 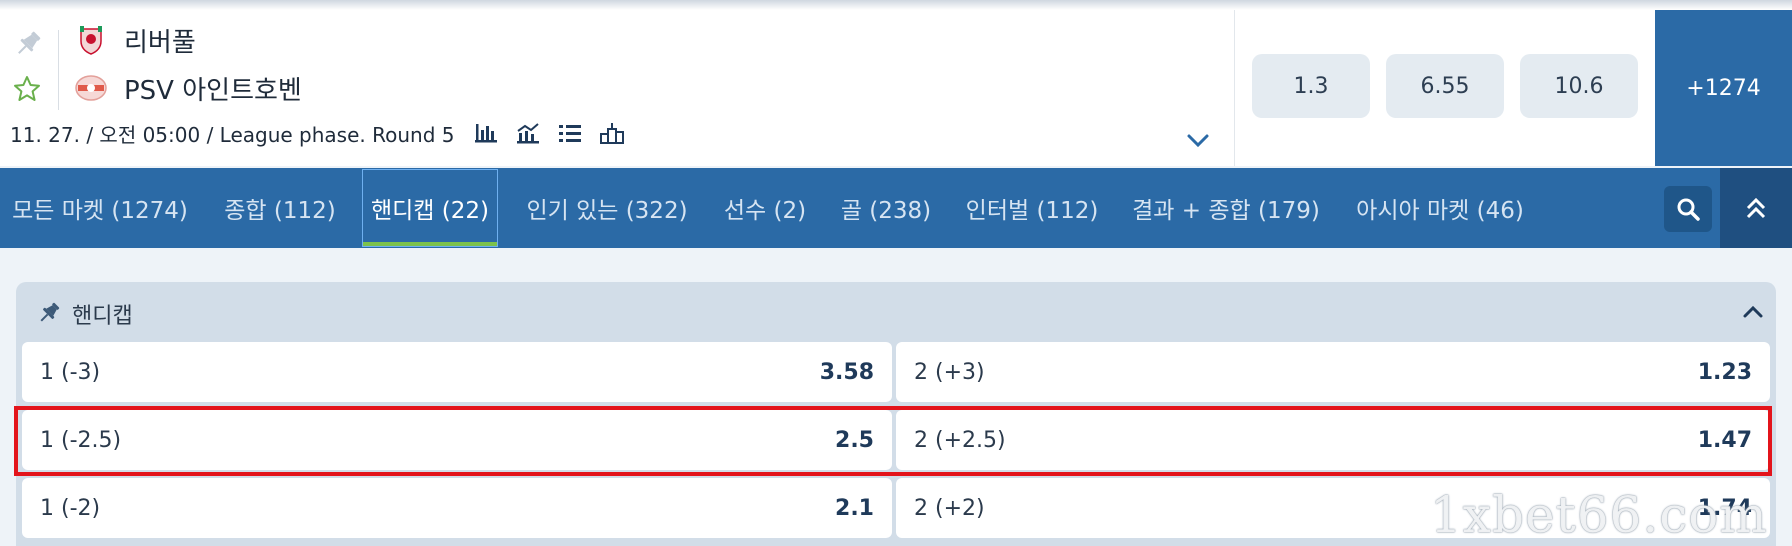 What do you see at coordinates (949, 508) in the screenshot?
I see `outcome-label: 2 (+2)` at bounding box center [949, 508].